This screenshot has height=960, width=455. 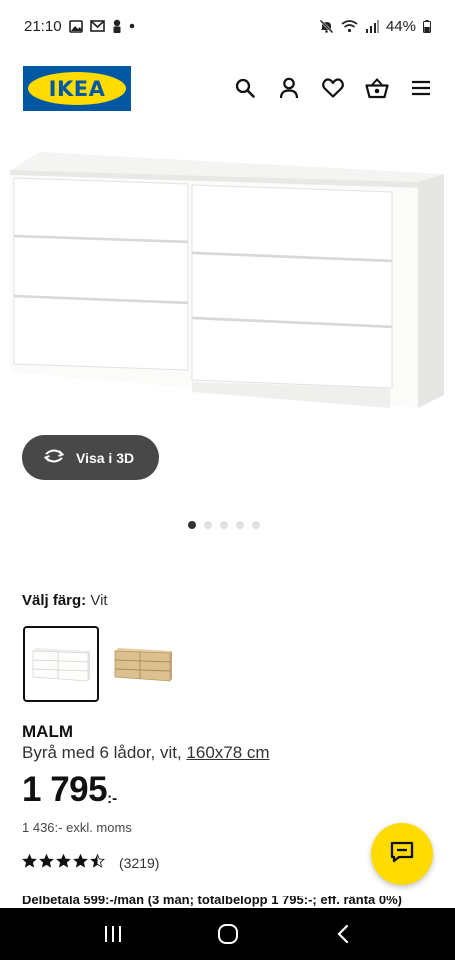 What do you see at coordinates (117, 26) in the screenshot?
I see `person-icon` at bounding box center [117, 26].